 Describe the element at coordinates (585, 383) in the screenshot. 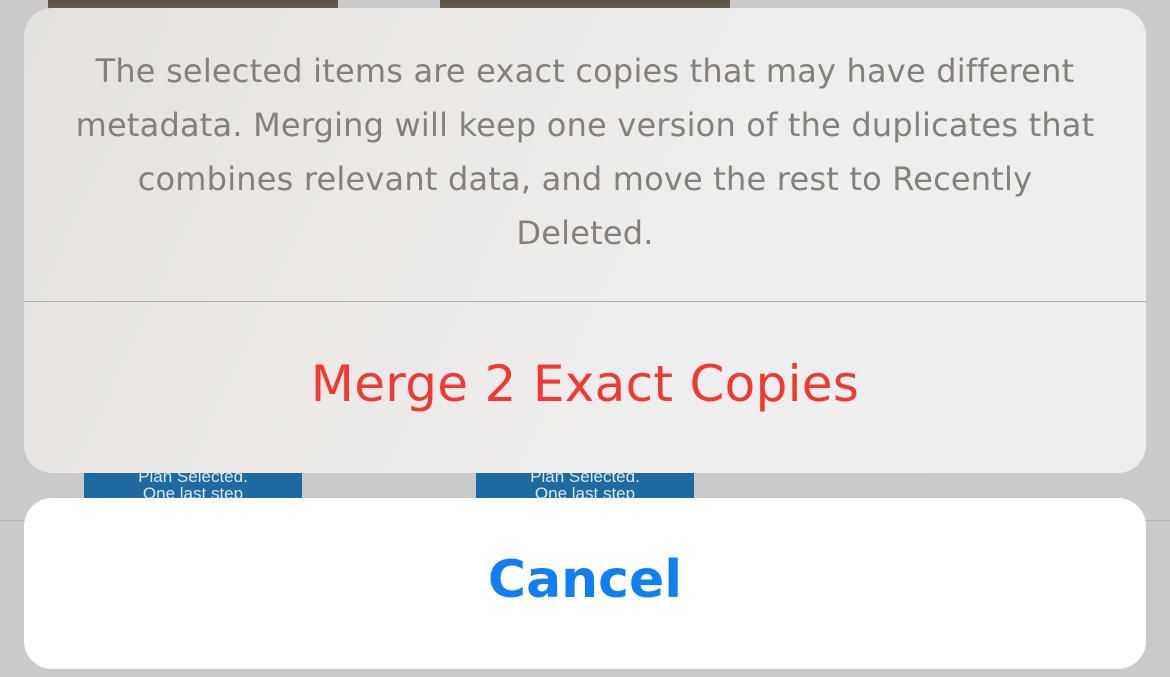

I see `merge-copies-label: Merge 2 Exact Copies` at that location.